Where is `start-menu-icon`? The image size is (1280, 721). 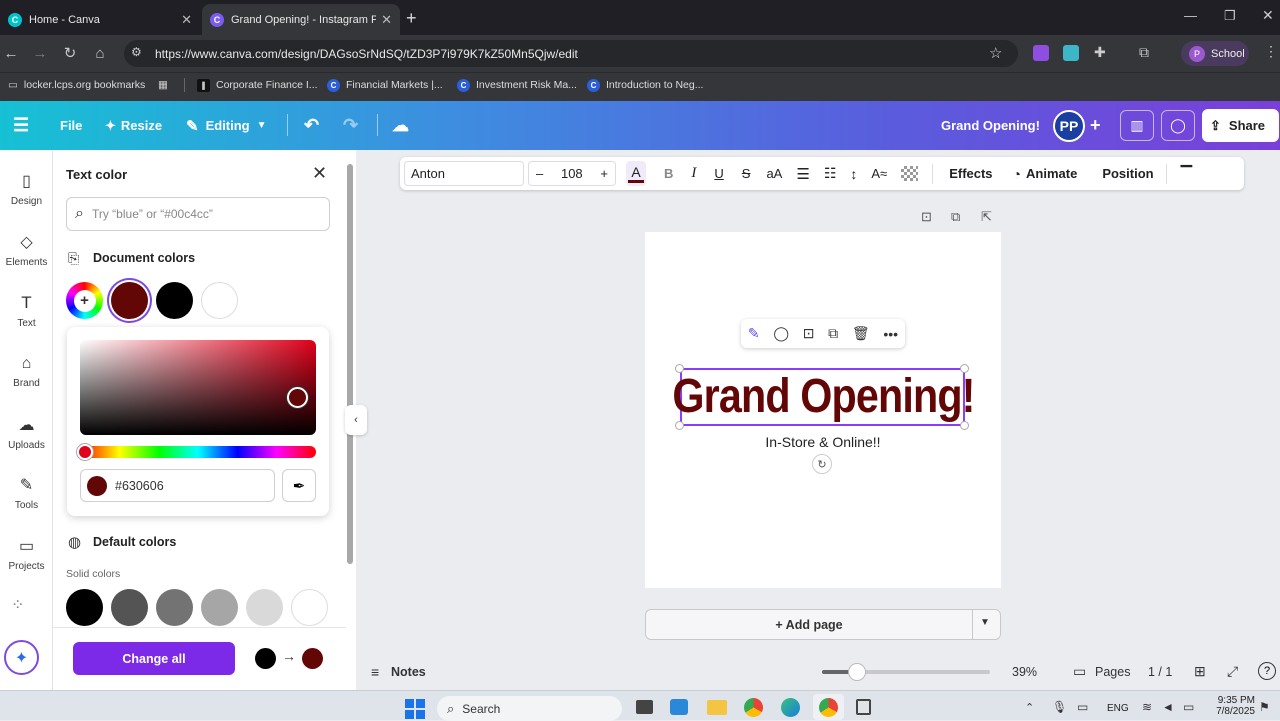 start-menu-icon is located at coordinates (415, 709).